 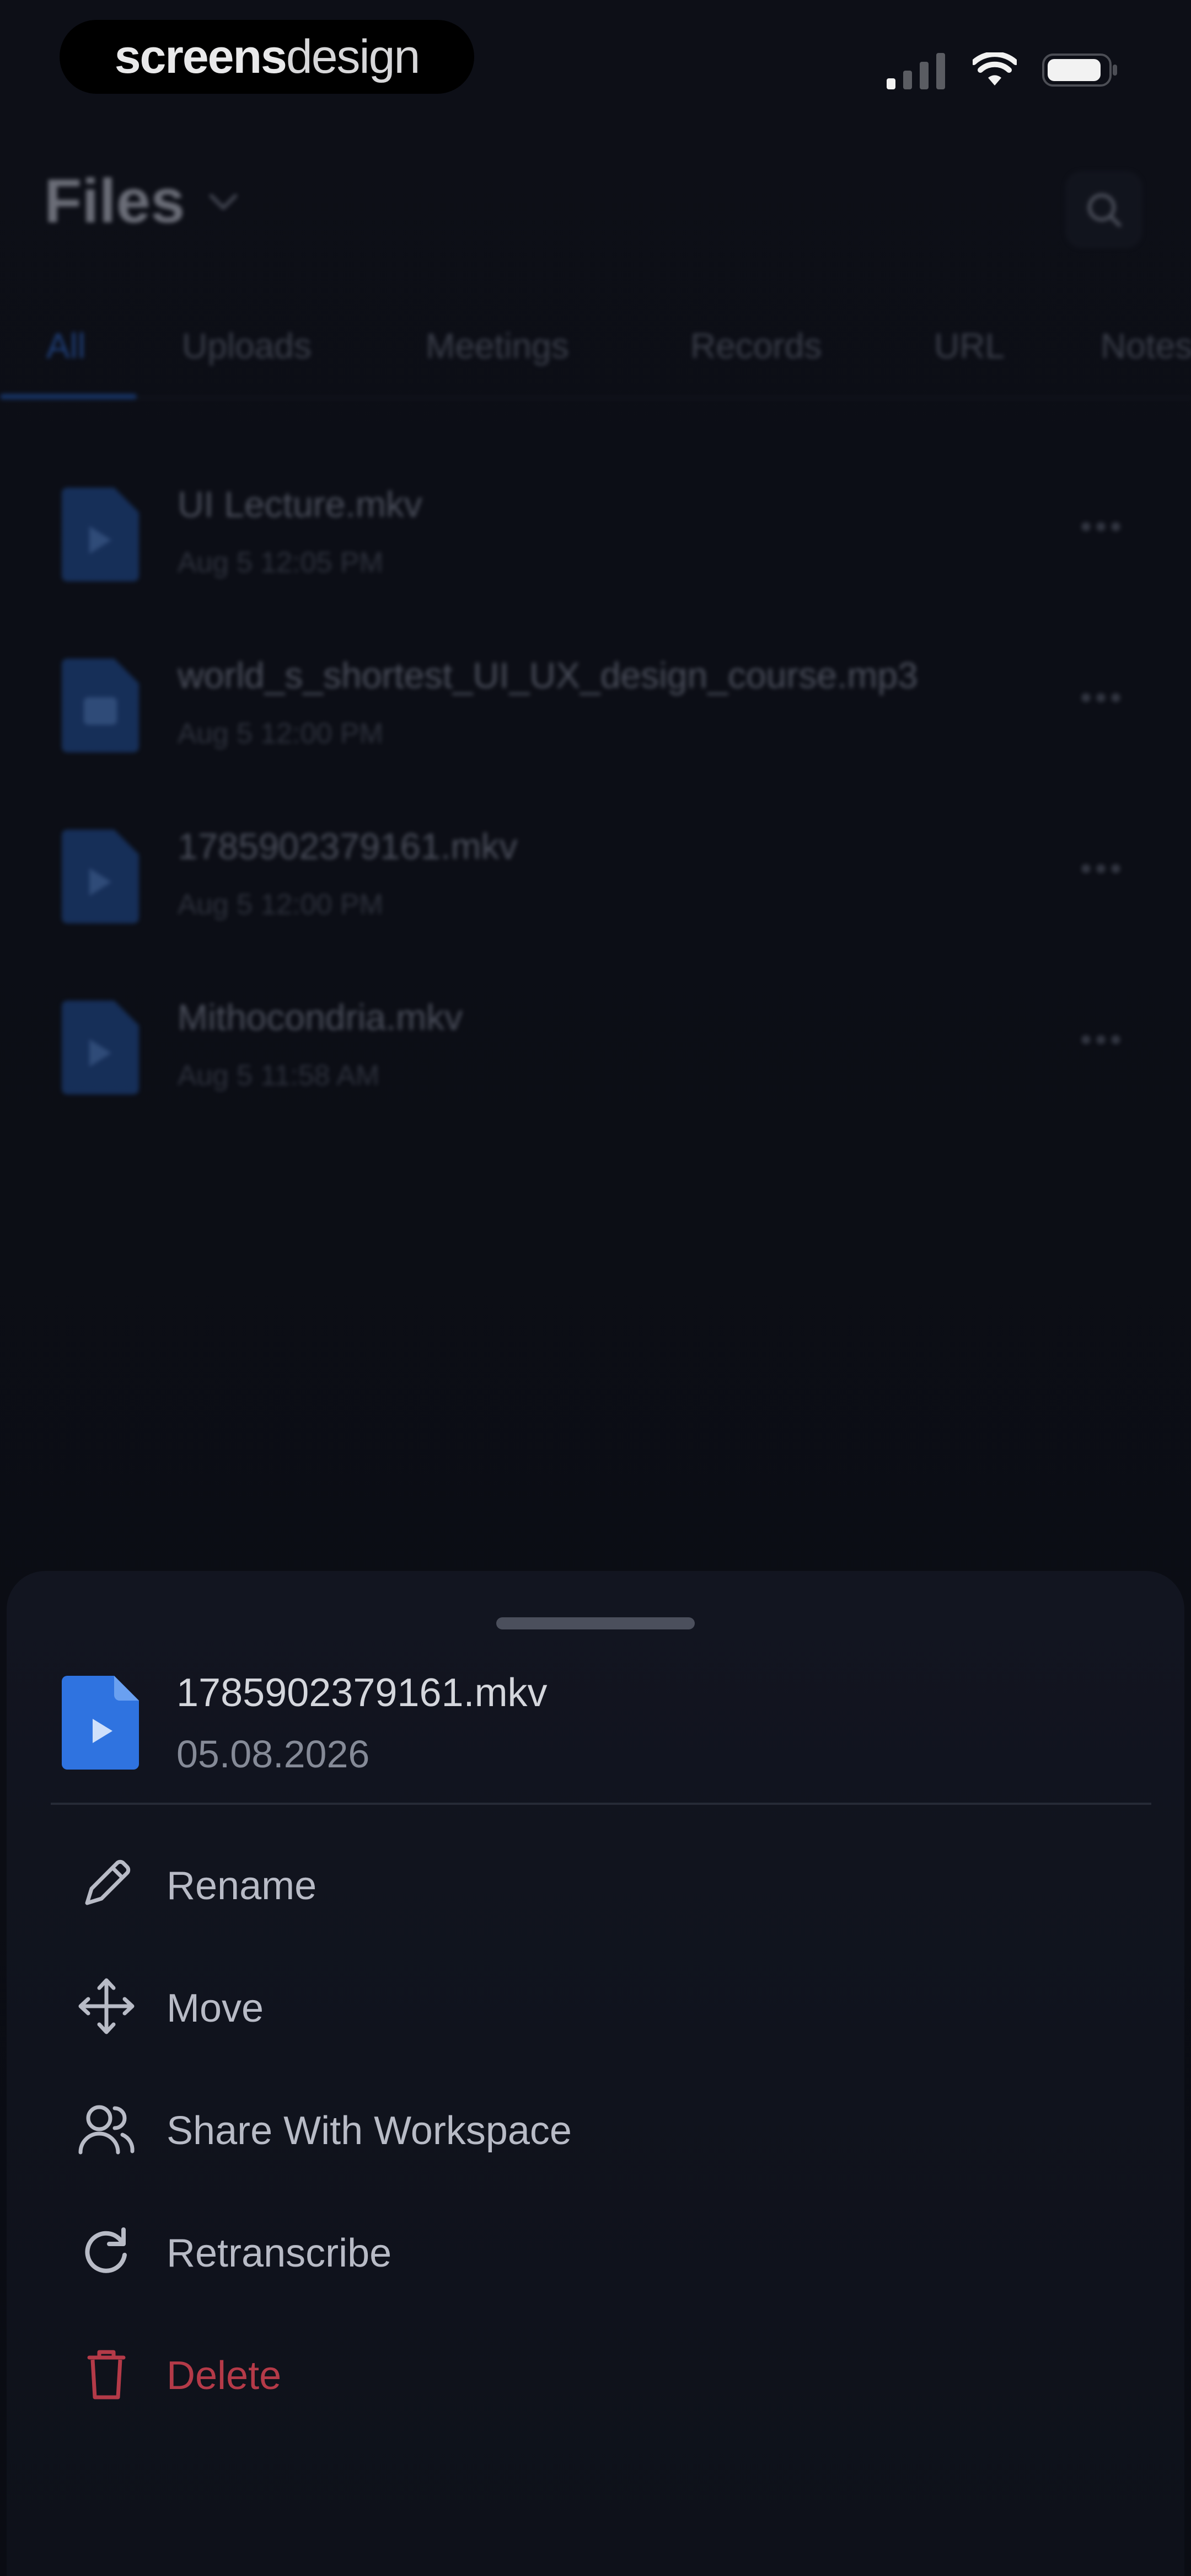 I want to click on share-label: Share With Workspace, so click(x=369, y=2131).